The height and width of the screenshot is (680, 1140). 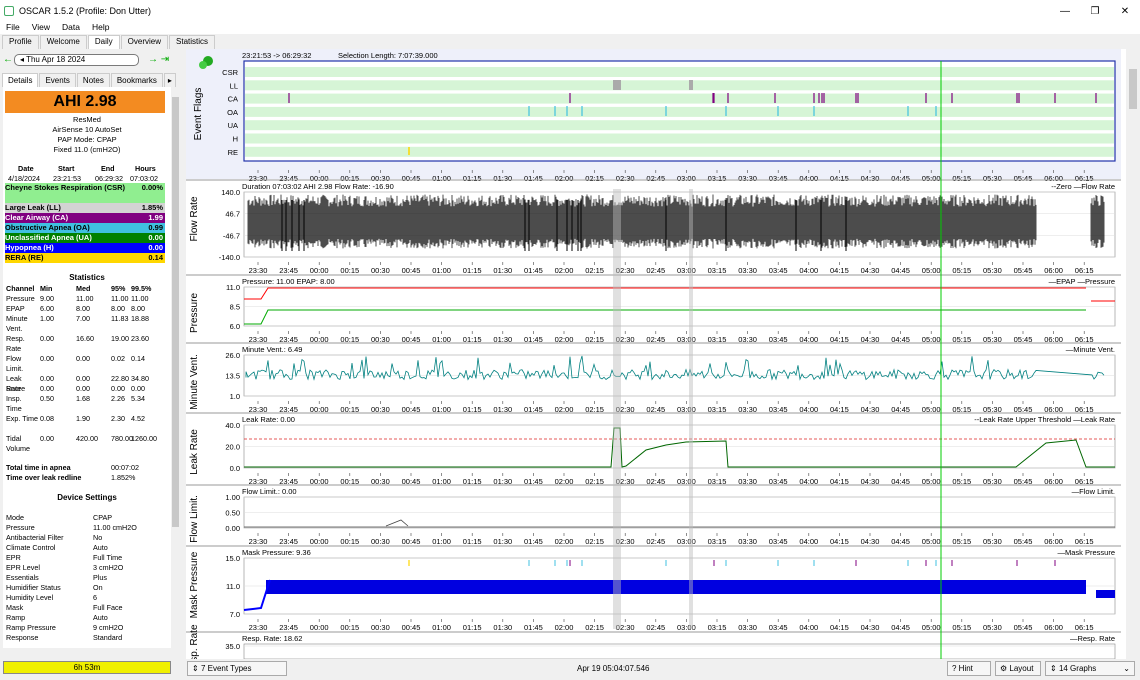 I want to click on stats-header: 99.5%, so click(x=141, y=288).